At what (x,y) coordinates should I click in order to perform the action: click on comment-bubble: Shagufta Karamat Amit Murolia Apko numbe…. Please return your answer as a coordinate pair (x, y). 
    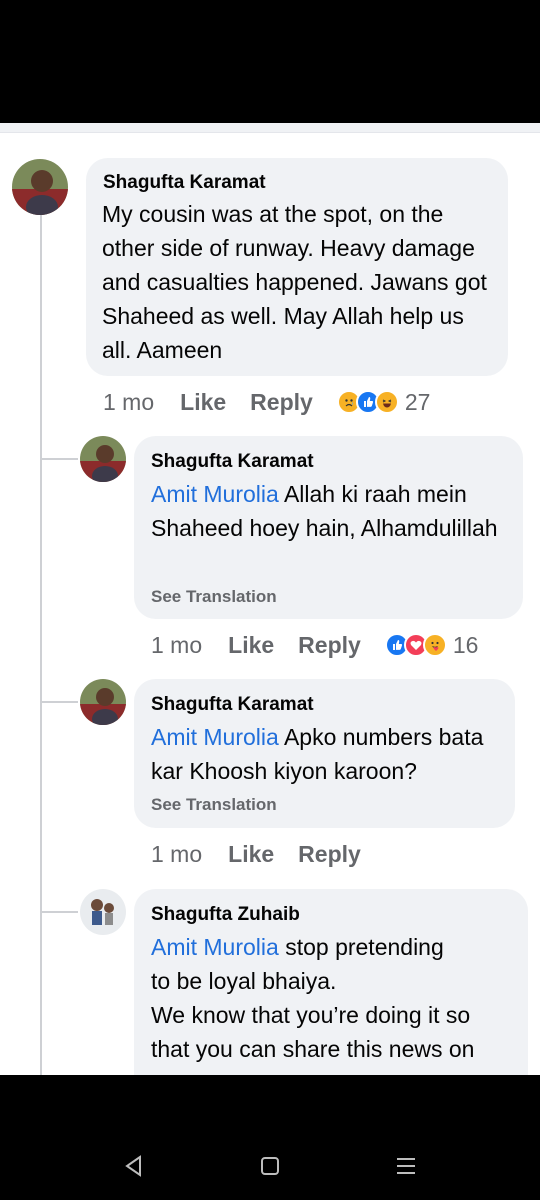
    Looking at the image, I should click on (324, 753).